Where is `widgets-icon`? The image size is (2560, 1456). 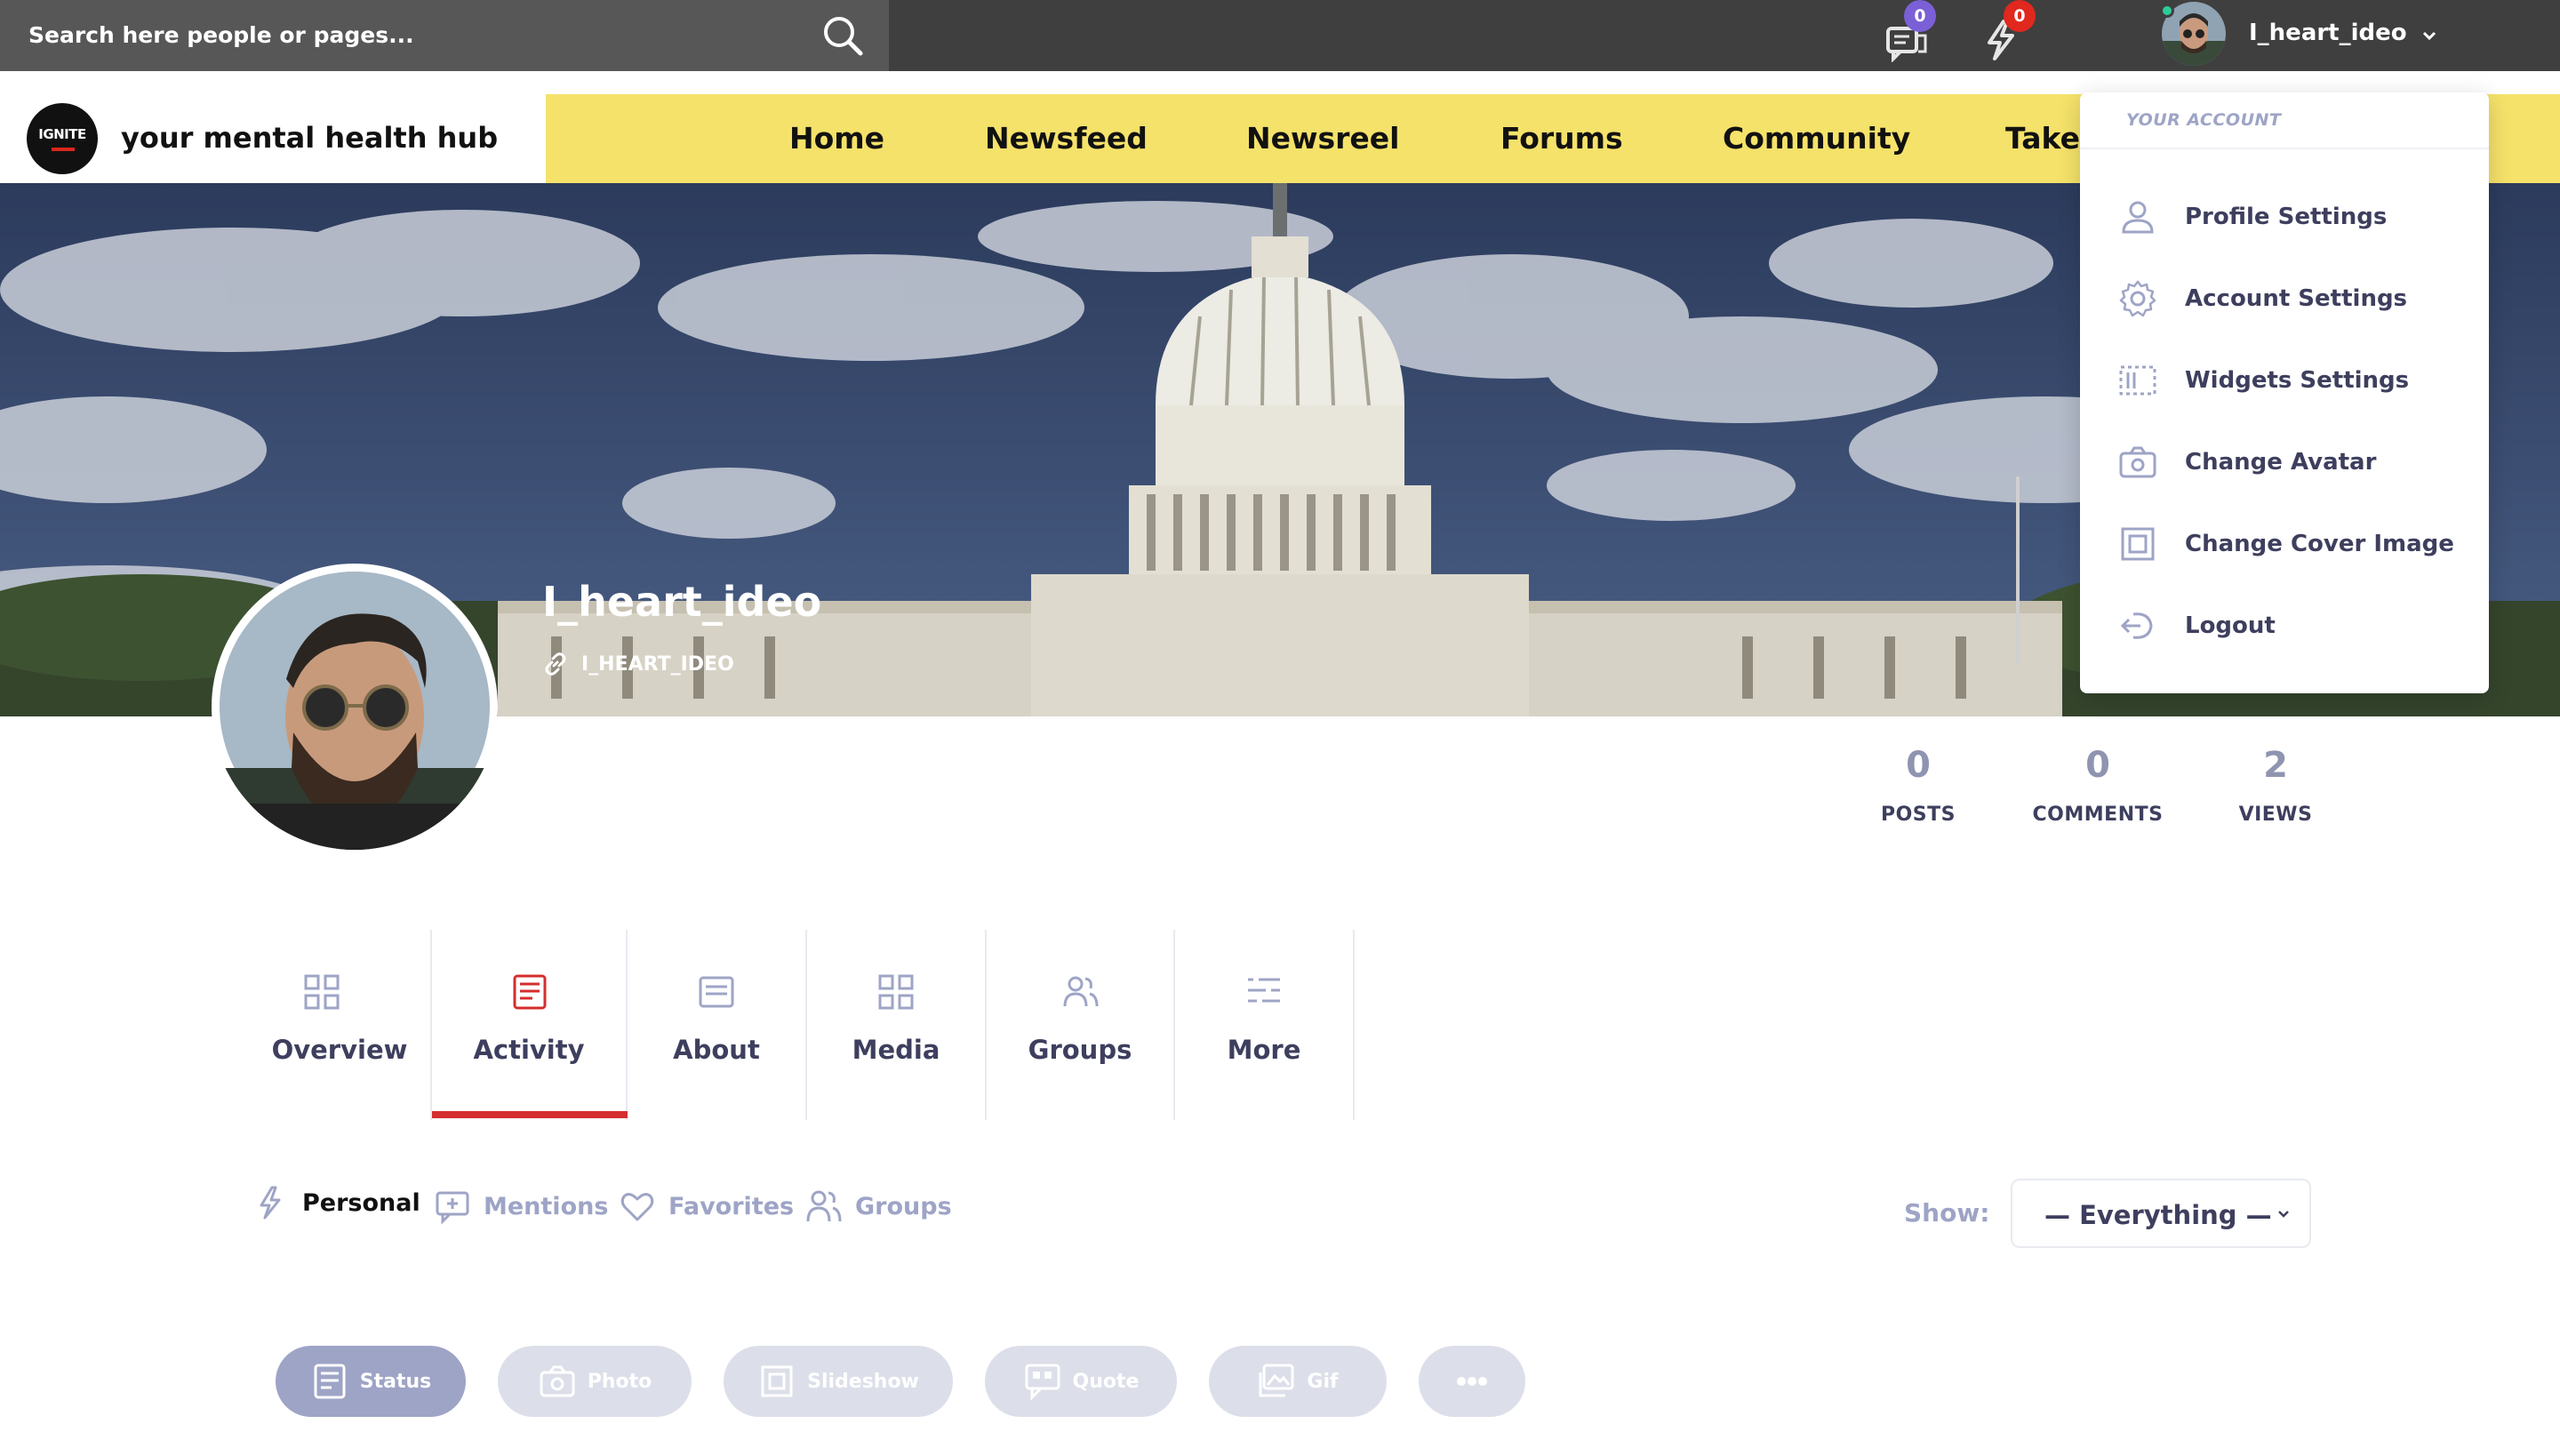
widgets-icon is located at coordinates (2137, 380).